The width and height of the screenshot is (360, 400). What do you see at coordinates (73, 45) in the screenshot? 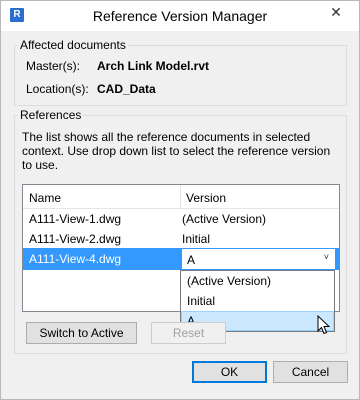
I see `affected-documents-legend: Affected documents` at bounding box center [73, 45].